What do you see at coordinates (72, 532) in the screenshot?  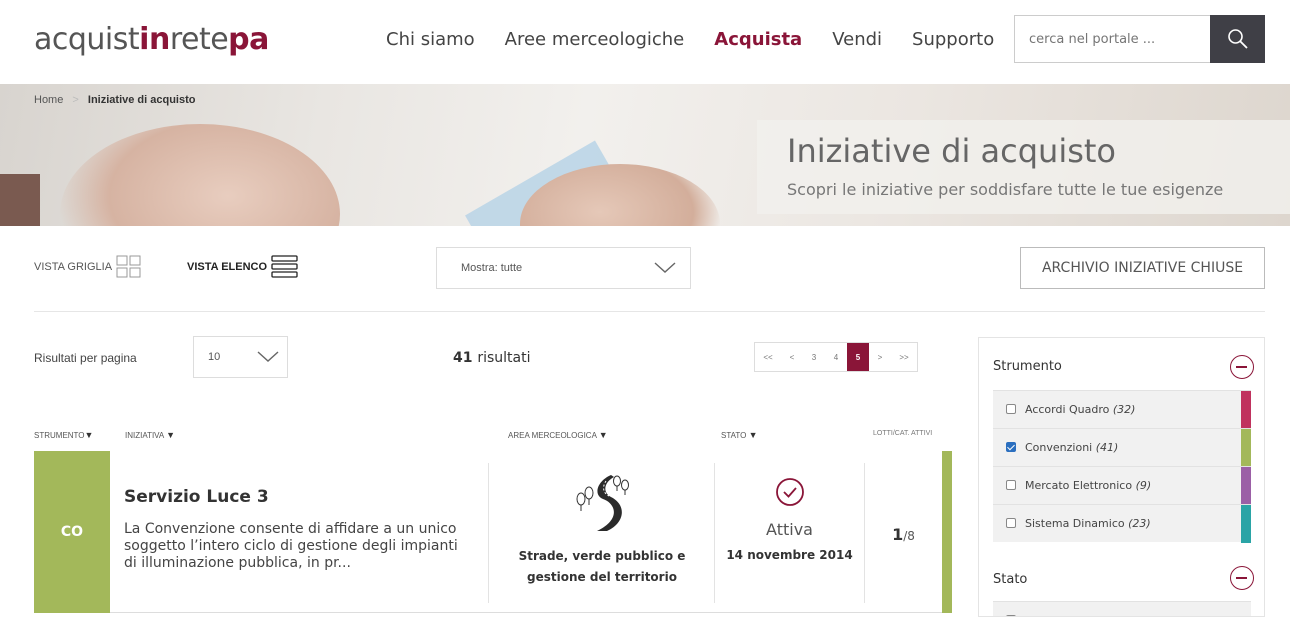 I see `strumento-code-badge: CO` at bounding box center [72, 532].